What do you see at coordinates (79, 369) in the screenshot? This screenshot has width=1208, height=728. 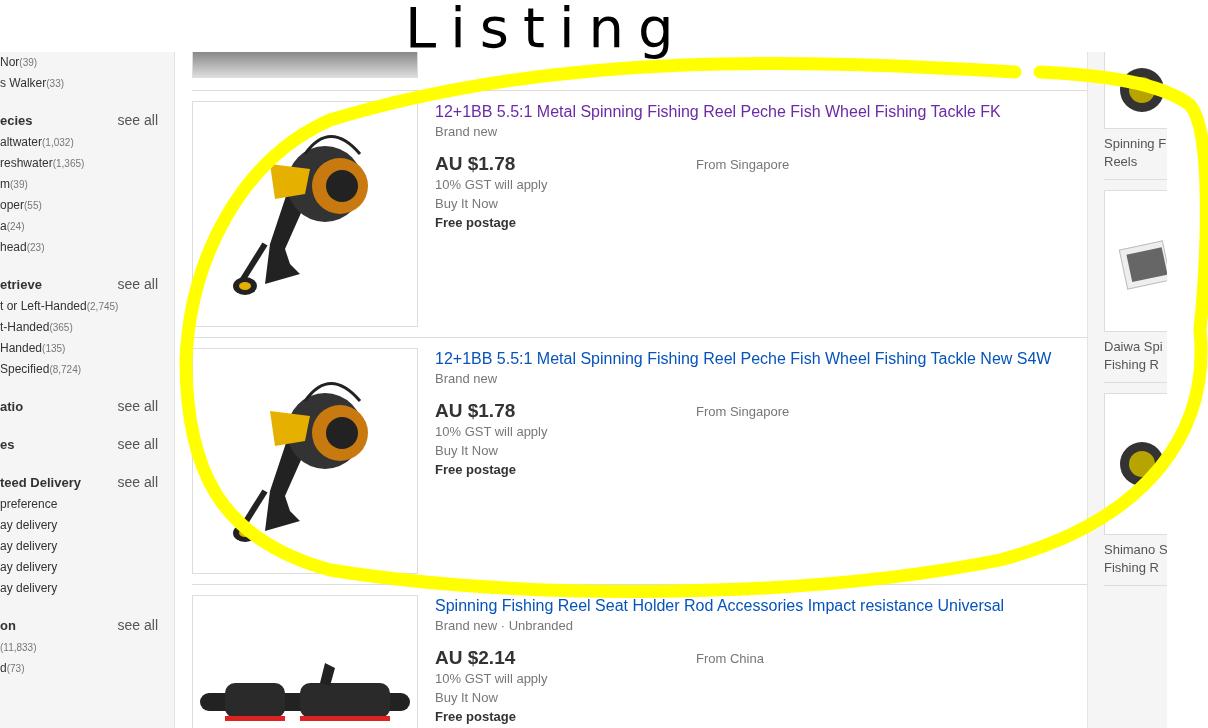 I see `filter-option: Specified(8,724)` at bounding box center [79, 369].